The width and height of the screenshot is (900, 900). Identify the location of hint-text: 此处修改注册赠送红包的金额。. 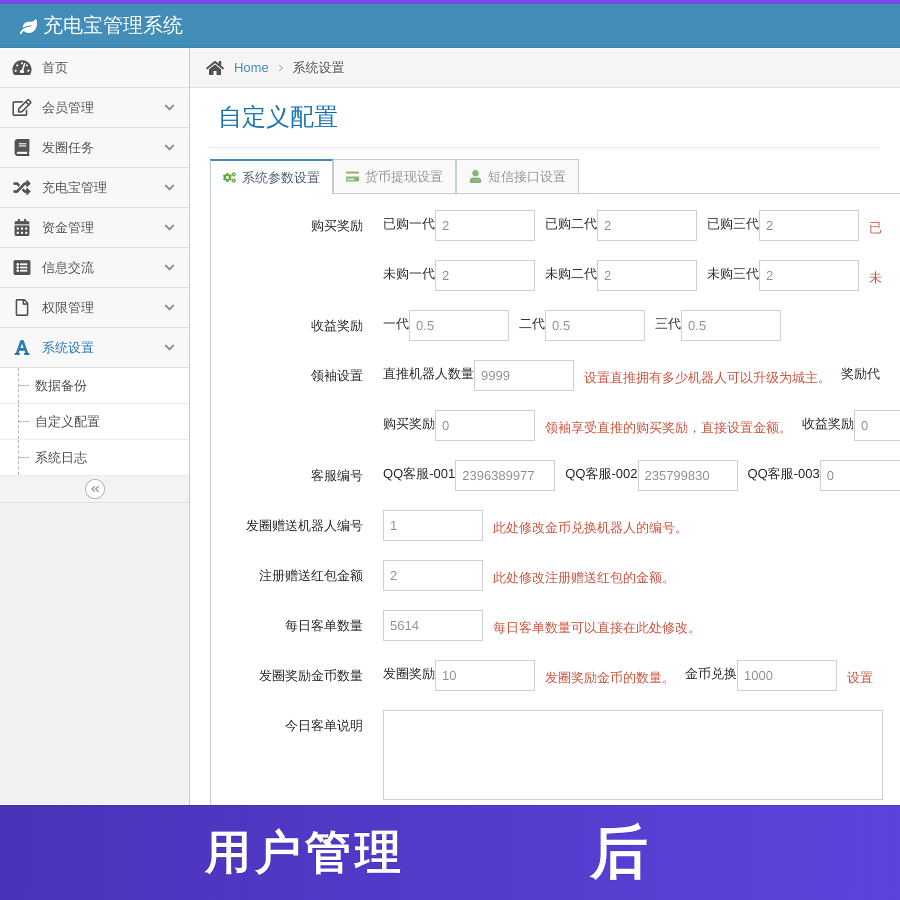
(584, 577).